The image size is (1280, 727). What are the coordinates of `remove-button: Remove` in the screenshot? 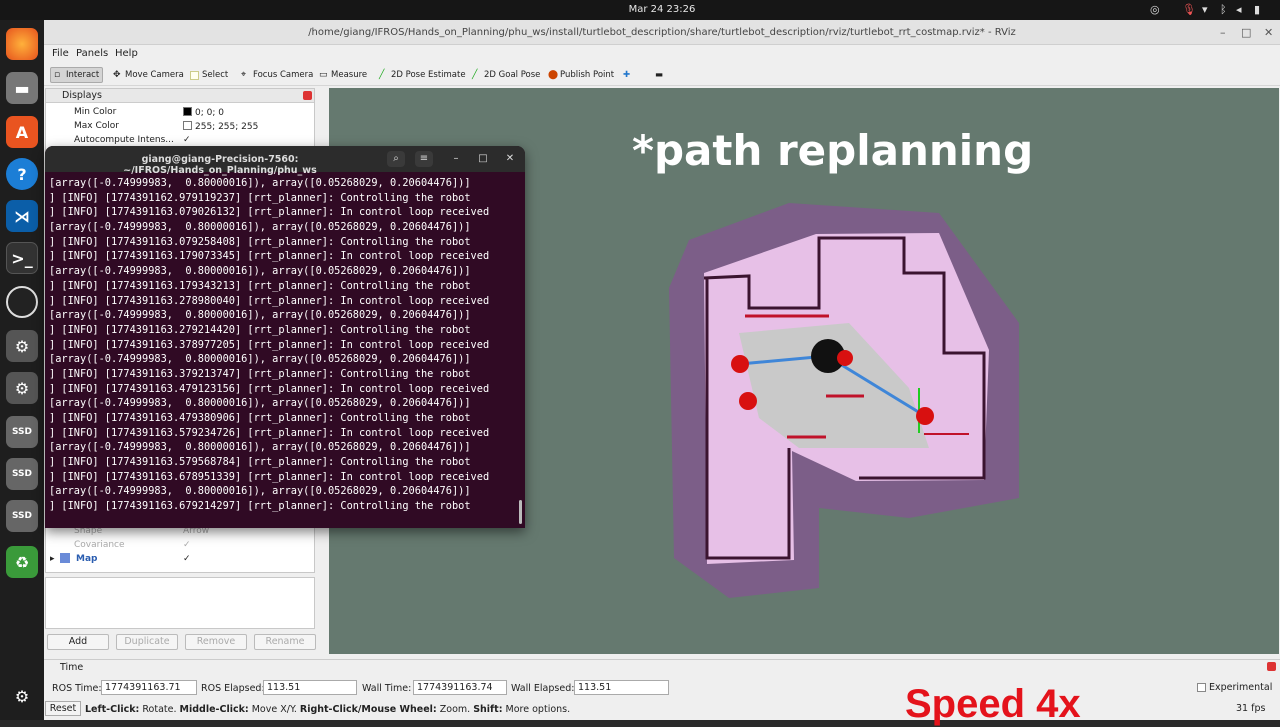 It's located at (216, 642).